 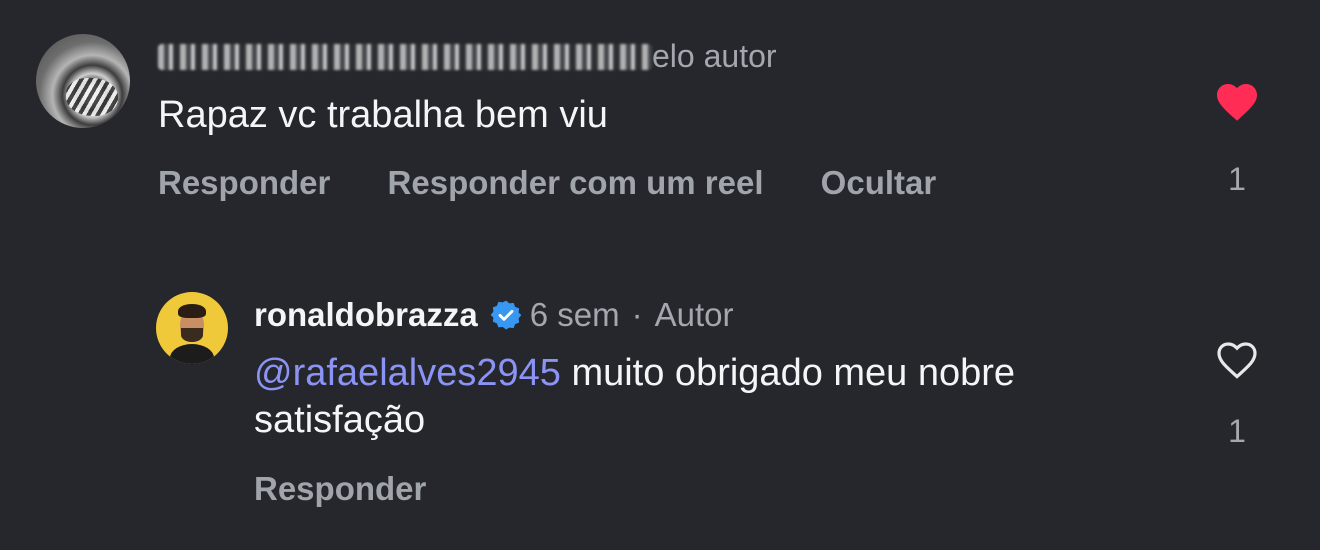 What do you see at coordinates (192, 354) in the screenshot?
I see `avatar-shirt` at bounding box center [192, 354].